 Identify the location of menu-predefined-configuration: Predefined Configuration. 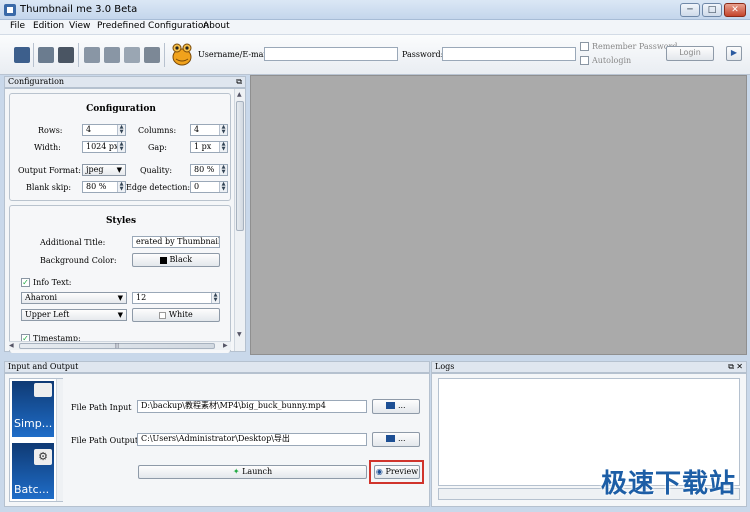
(153, 26).